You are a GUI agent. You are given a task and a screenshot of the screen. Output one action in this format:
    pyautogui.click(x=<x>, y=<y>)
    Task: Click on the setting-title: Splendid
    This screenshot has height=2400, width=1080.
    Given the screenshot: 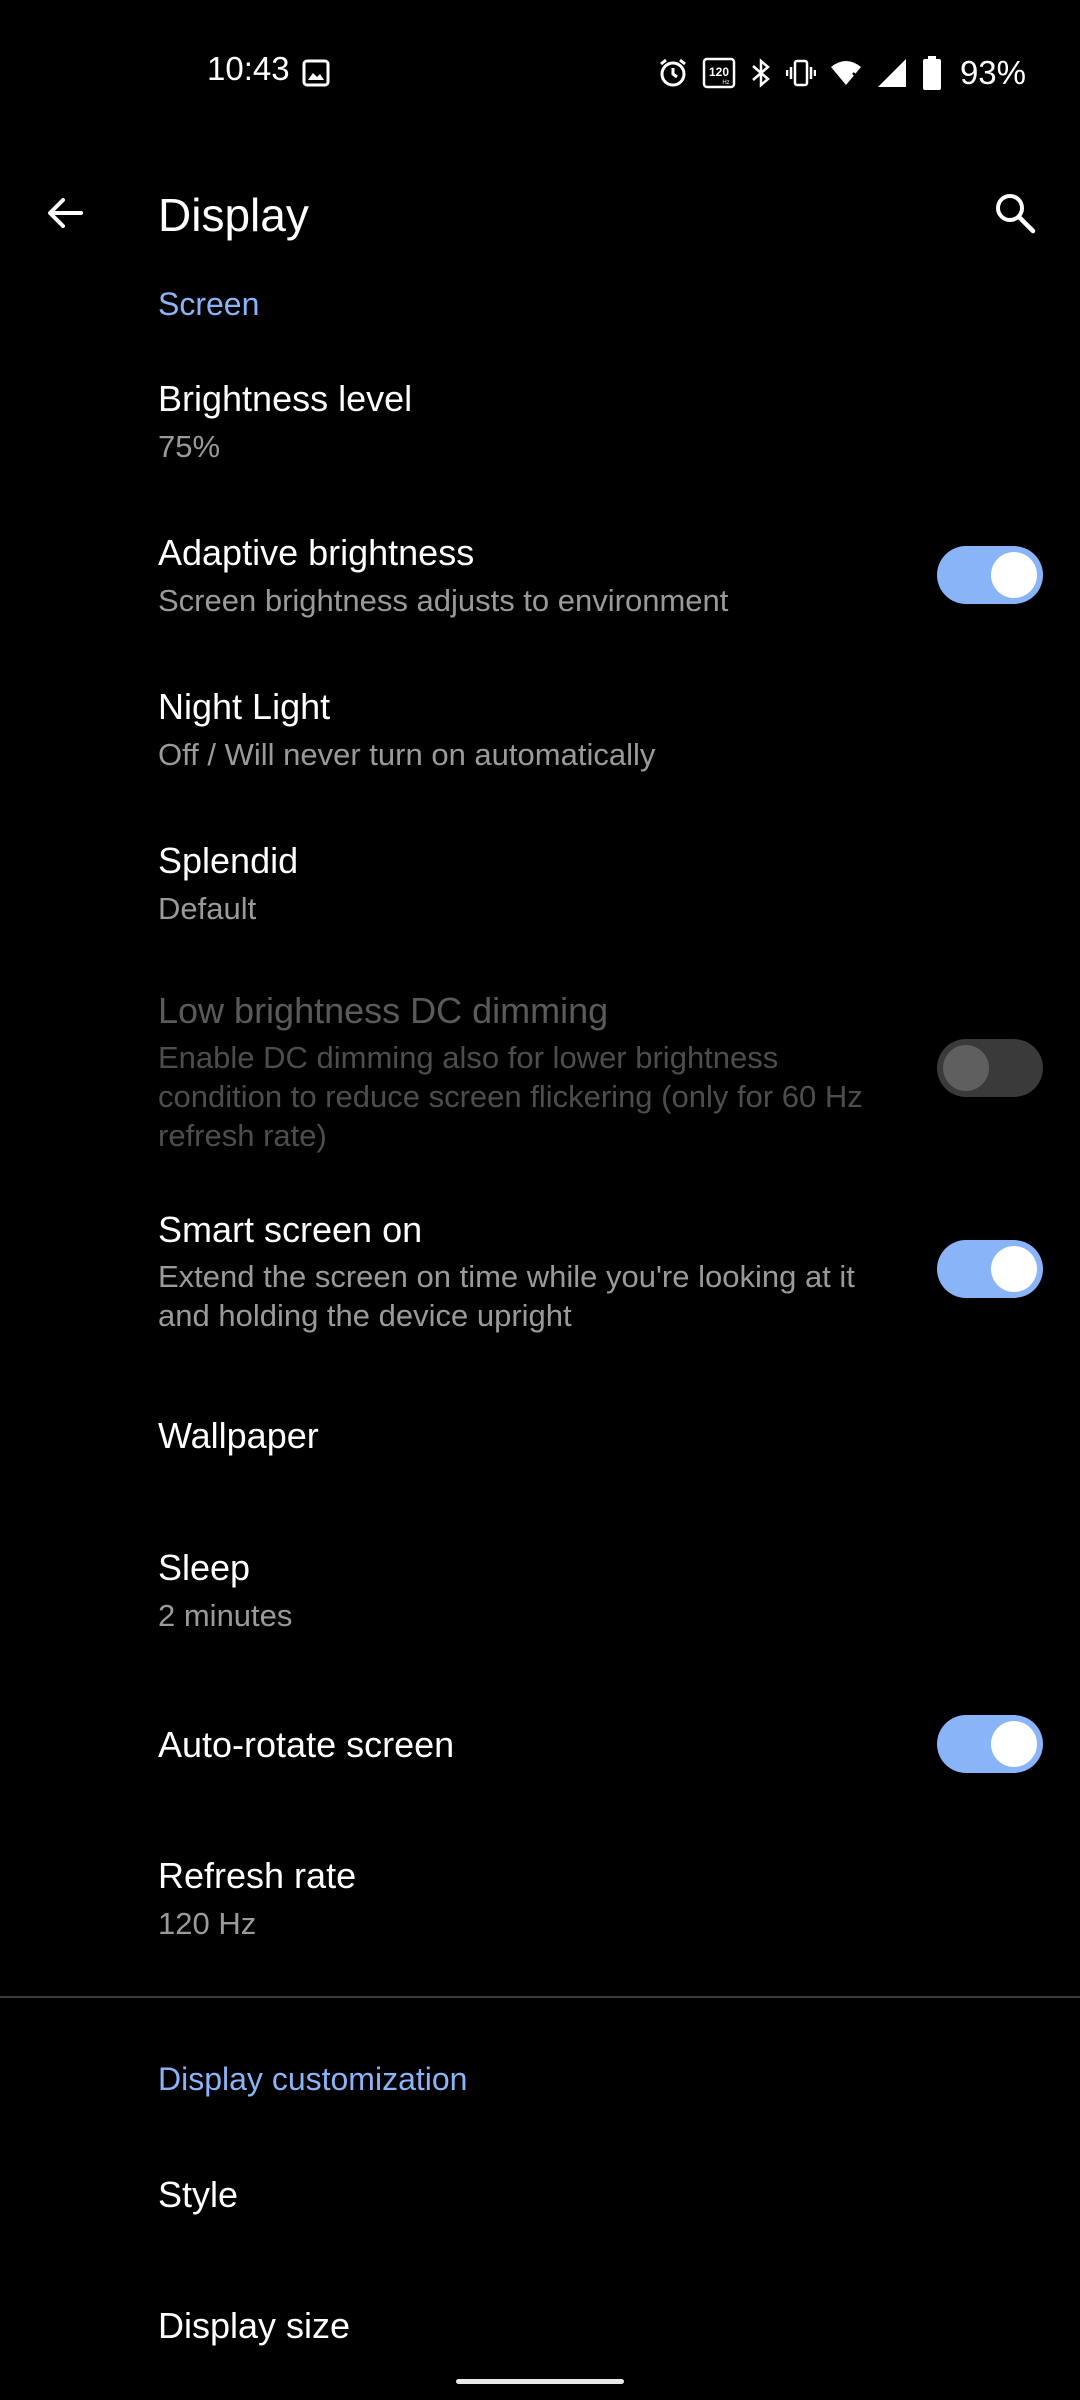 What is the action you would take?
    pyautogui.click(x=228, y=860)
    